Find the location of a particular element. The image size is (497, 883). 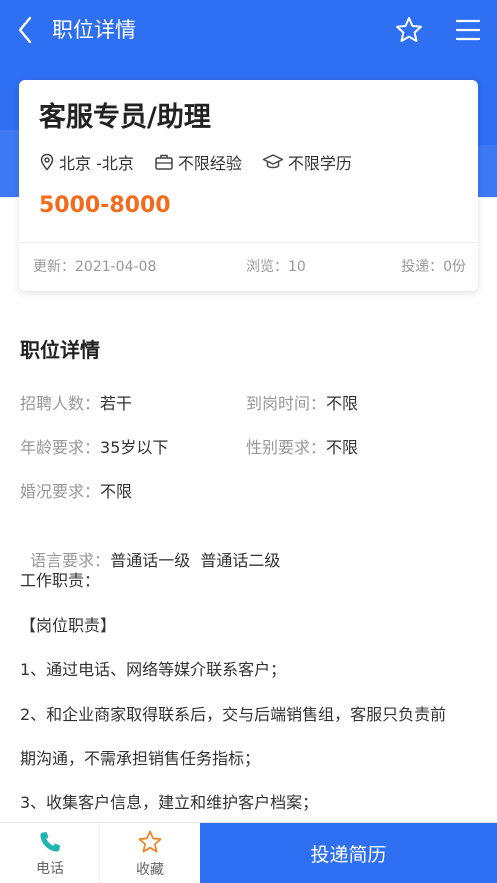

apply-resume-button: 投递简历 is located at coordinates (348, 853).